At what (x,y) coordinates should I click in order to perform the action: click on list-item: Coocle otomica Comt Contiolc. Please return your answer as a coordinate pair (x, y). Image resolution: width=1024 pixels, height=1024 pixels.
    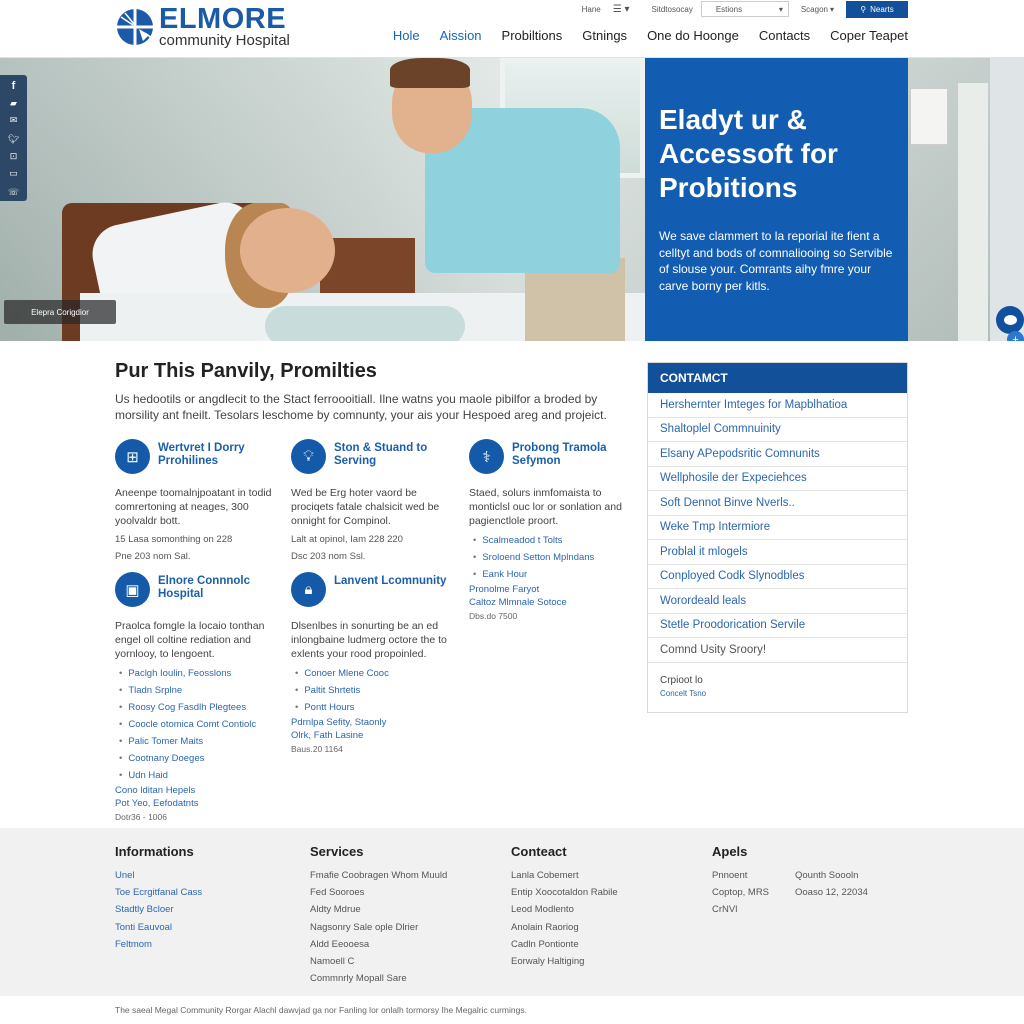
    Looking at the image, I should click on (197, 724).